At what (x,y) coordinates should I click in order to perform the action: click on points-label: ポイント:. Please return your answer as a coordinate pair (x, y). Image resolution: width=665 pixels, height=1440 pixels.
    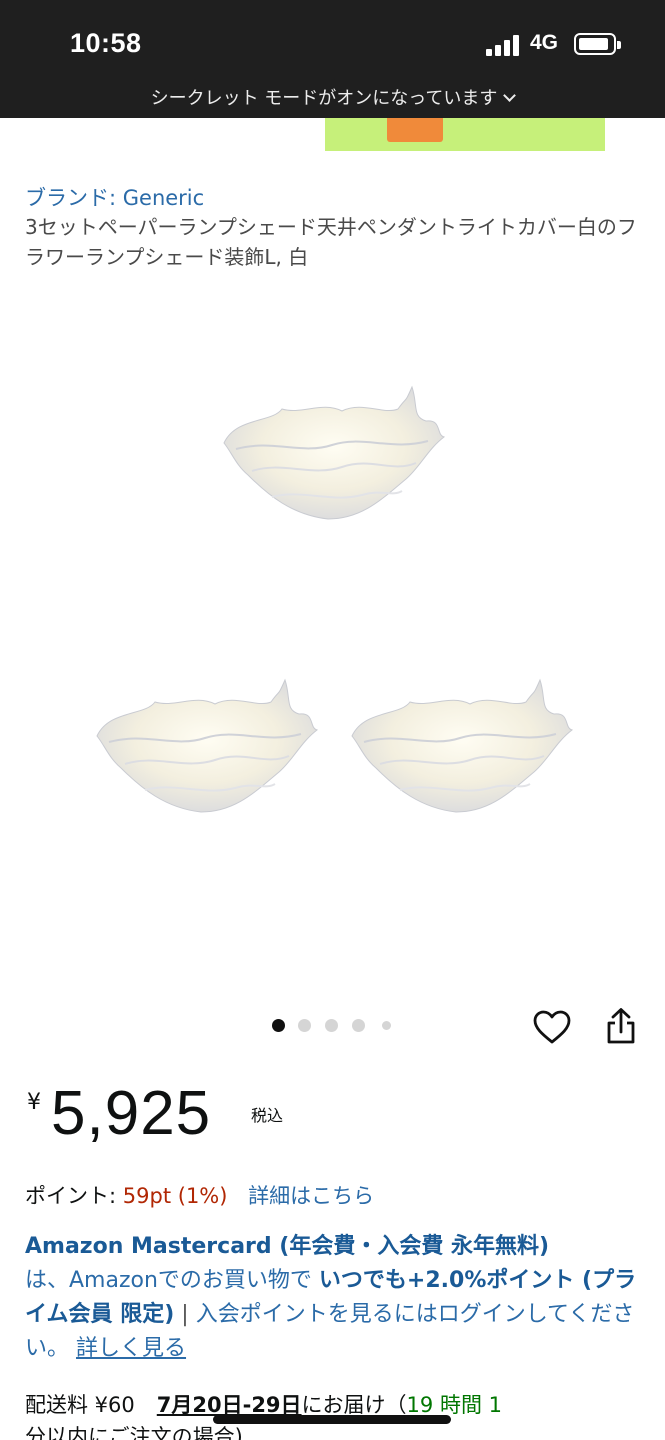
    Looking at the image, I should click on (71, 1196).